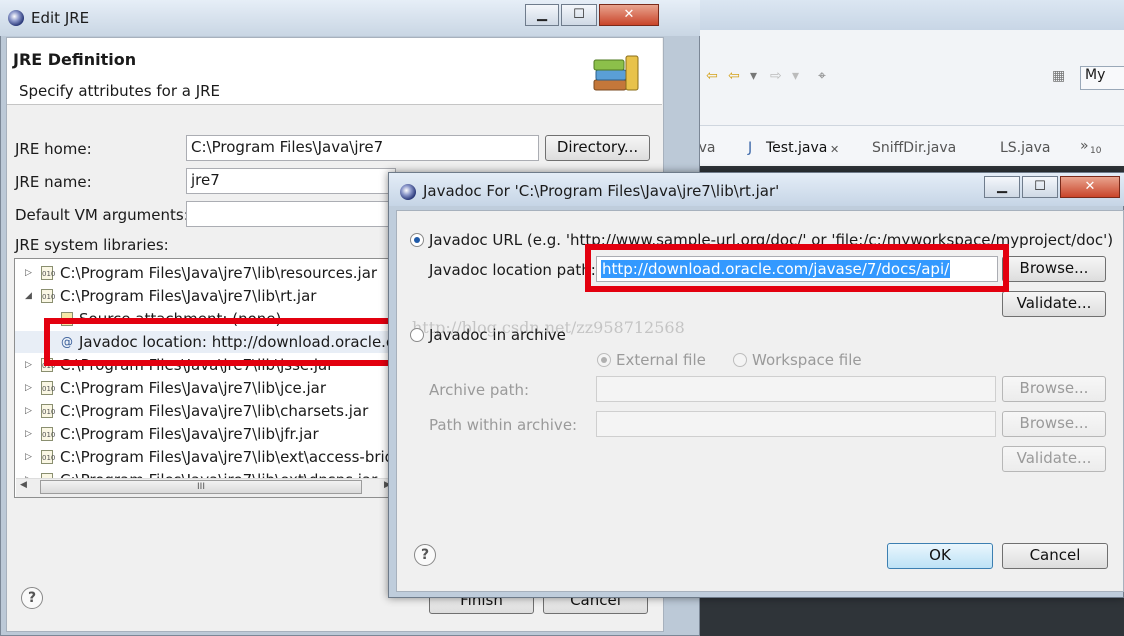  What do you see at coordinates (291, 214) in the screenshot?
I see `vm-arguments-field` at bounding box center [291, 214].